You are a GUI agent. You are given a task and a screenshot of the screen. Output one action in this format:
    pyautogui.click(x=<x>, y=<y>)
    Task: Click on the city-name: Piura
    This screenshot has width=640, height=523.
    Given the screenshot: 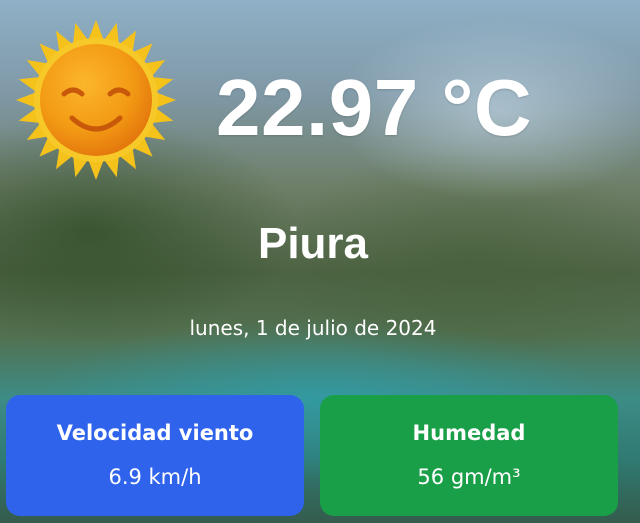 What is the action you would take?
    pyautogui.click(x=313, y=243)
    